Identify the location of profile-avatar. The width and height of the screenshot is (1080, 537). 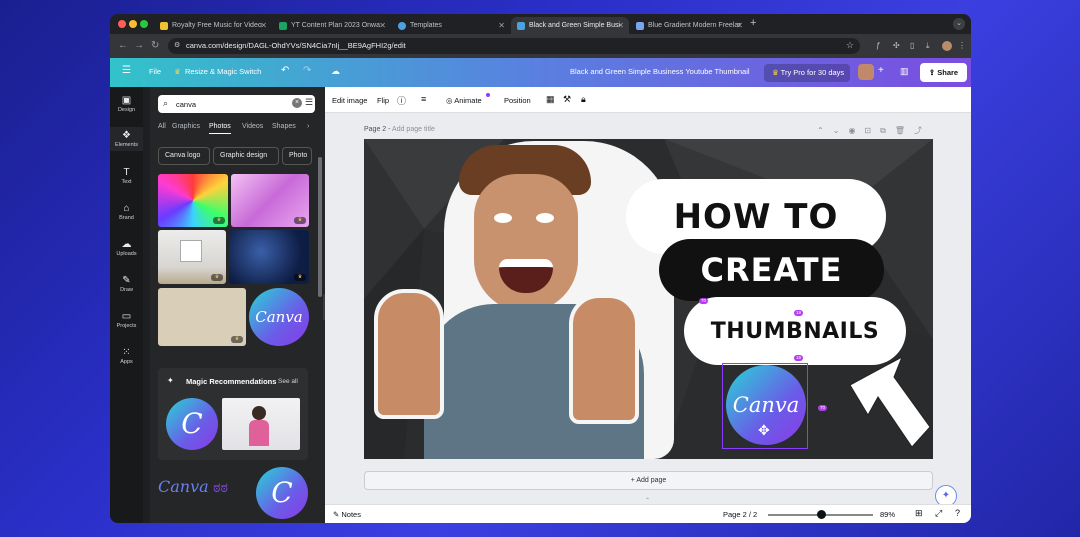
(947, 46).